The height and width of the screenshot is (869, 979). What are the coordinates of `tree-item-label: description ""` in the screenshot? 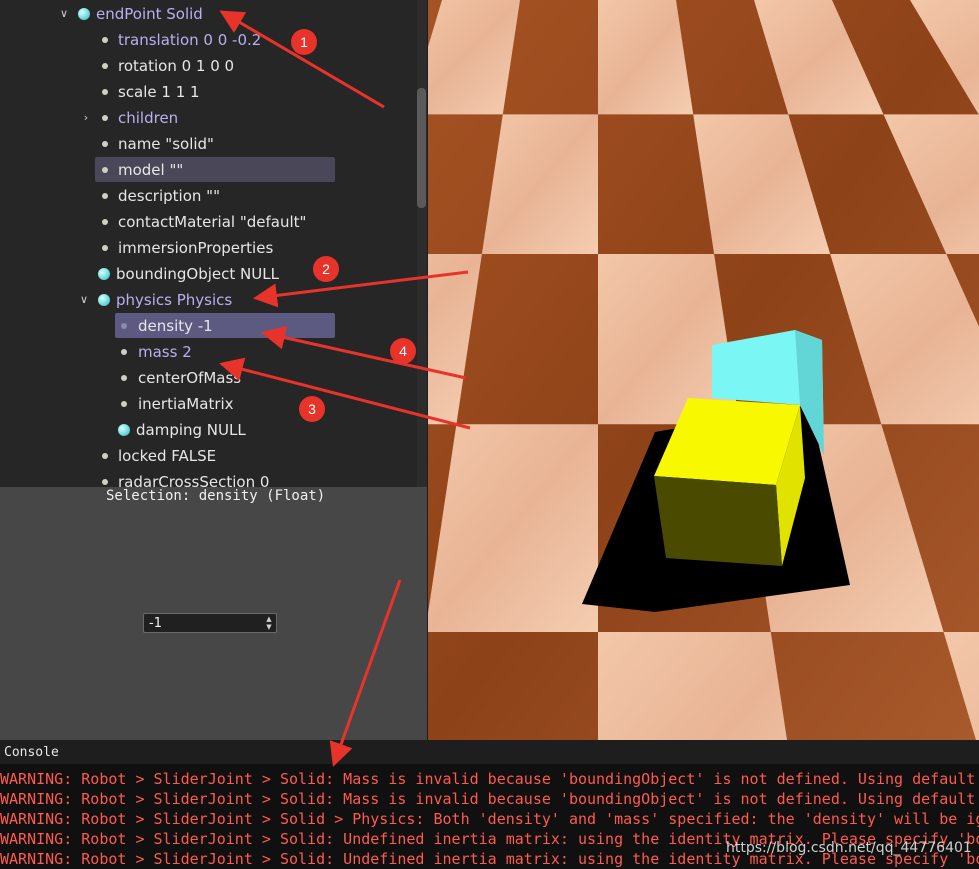 It's located at (169, 196).